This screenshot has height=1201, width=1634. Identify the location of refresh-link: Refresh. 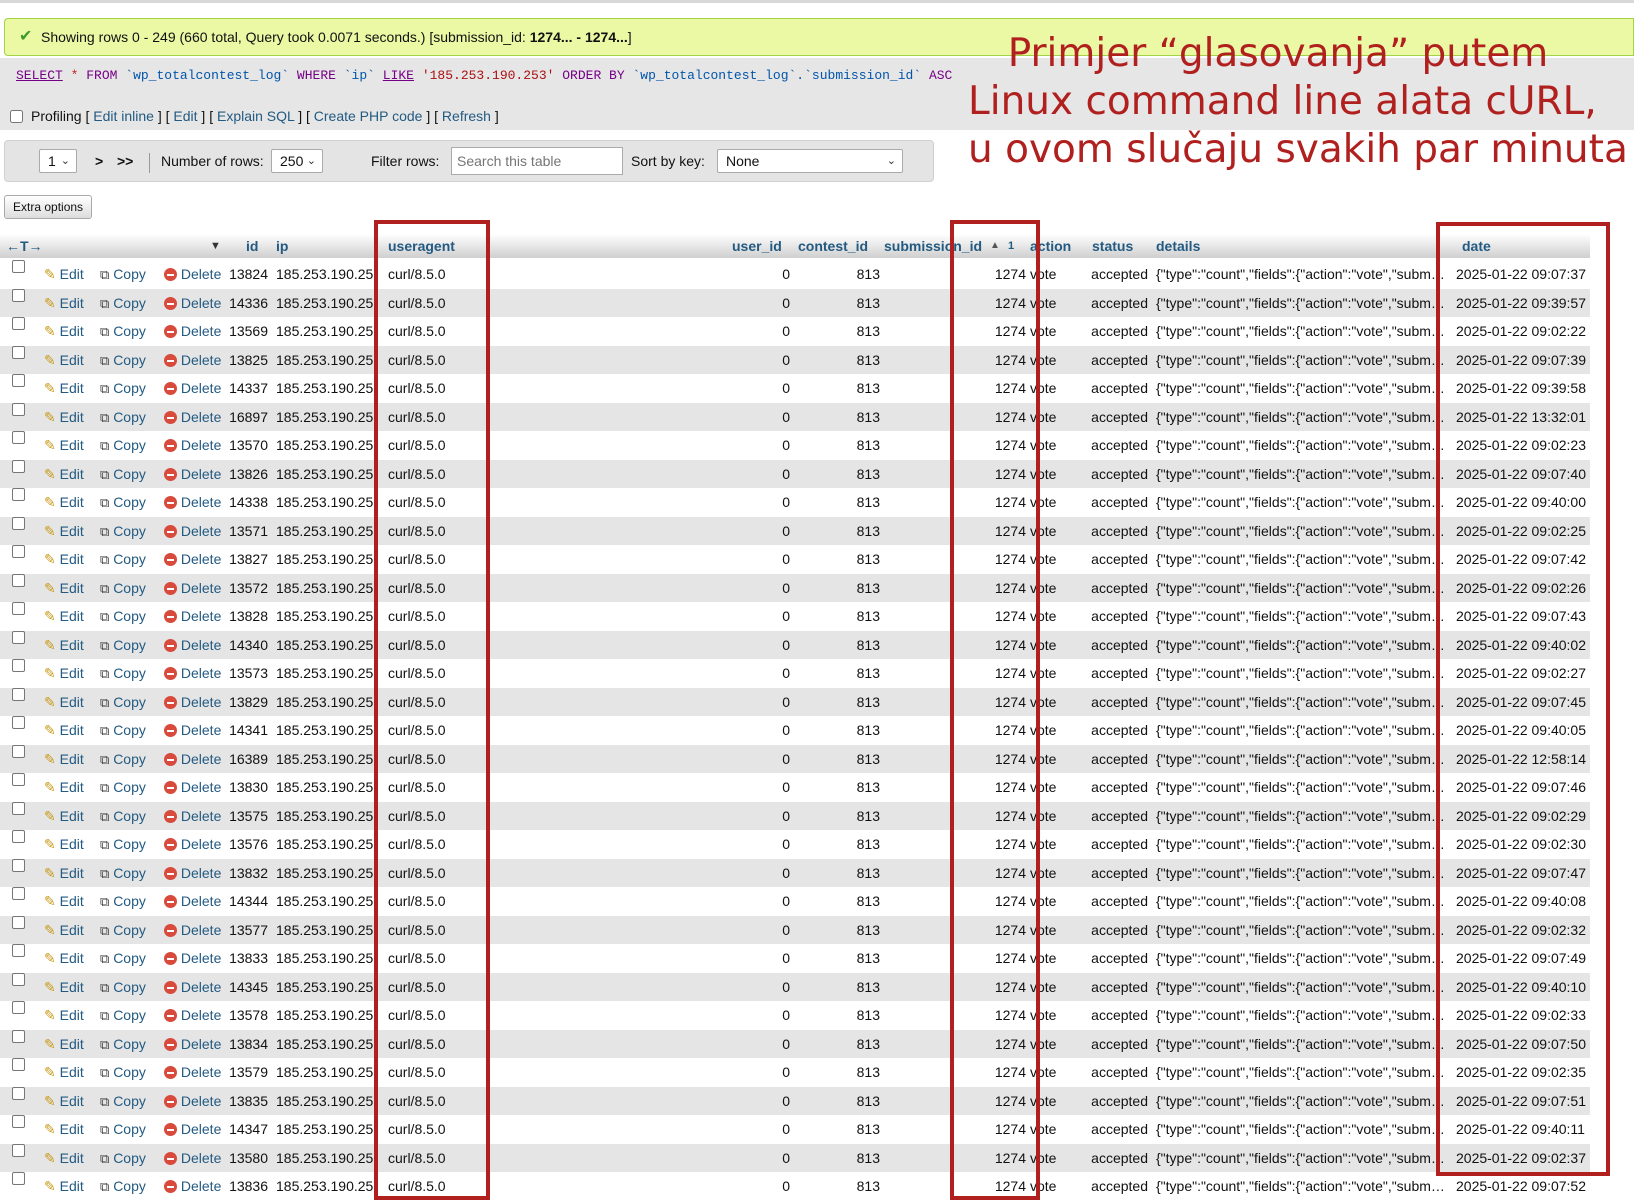
(466, 116).